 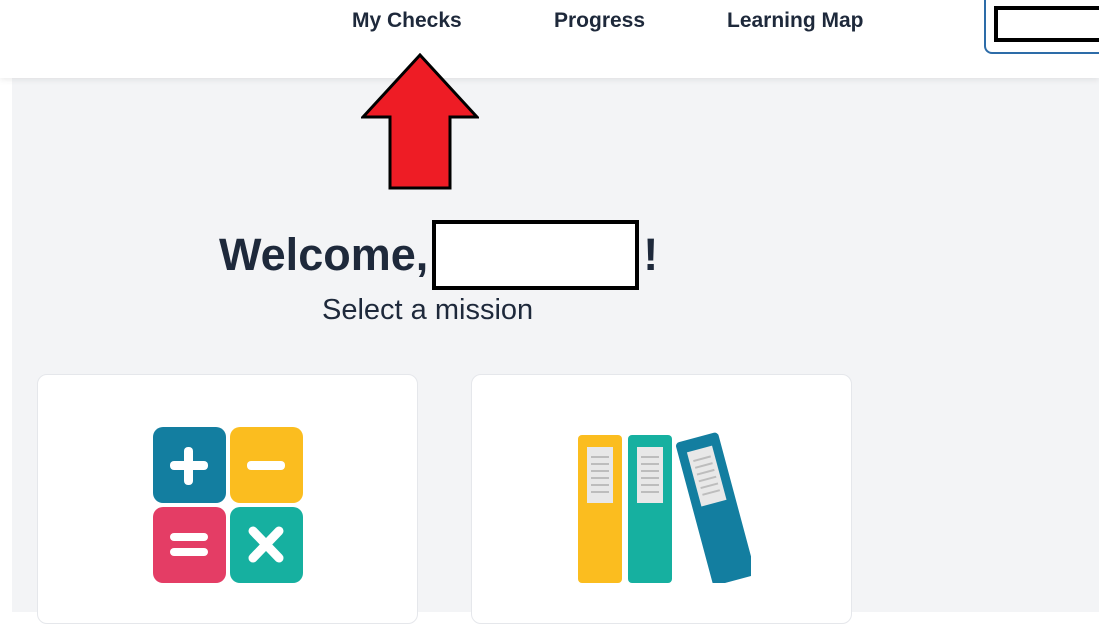 I want to click on welcome-prefix: Welcome,, so click(x=324, y=254).